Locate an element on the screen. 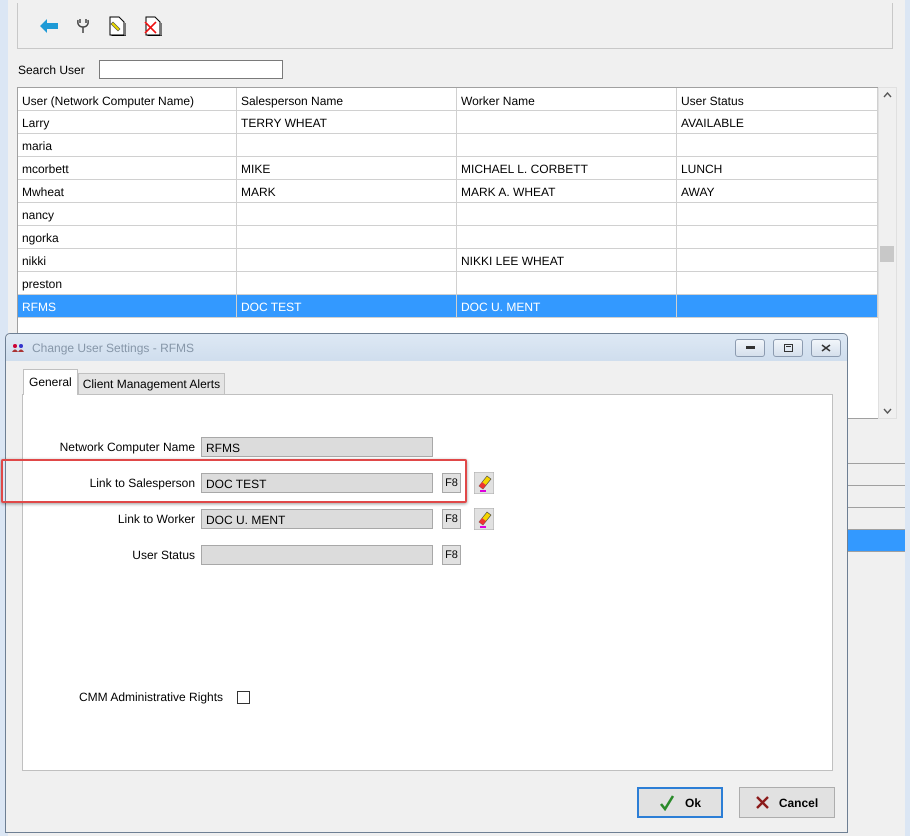 This screenshot has height=836, width=910. checkbox-label: CMM Administrative Rights is located at coordinates (151, 697).